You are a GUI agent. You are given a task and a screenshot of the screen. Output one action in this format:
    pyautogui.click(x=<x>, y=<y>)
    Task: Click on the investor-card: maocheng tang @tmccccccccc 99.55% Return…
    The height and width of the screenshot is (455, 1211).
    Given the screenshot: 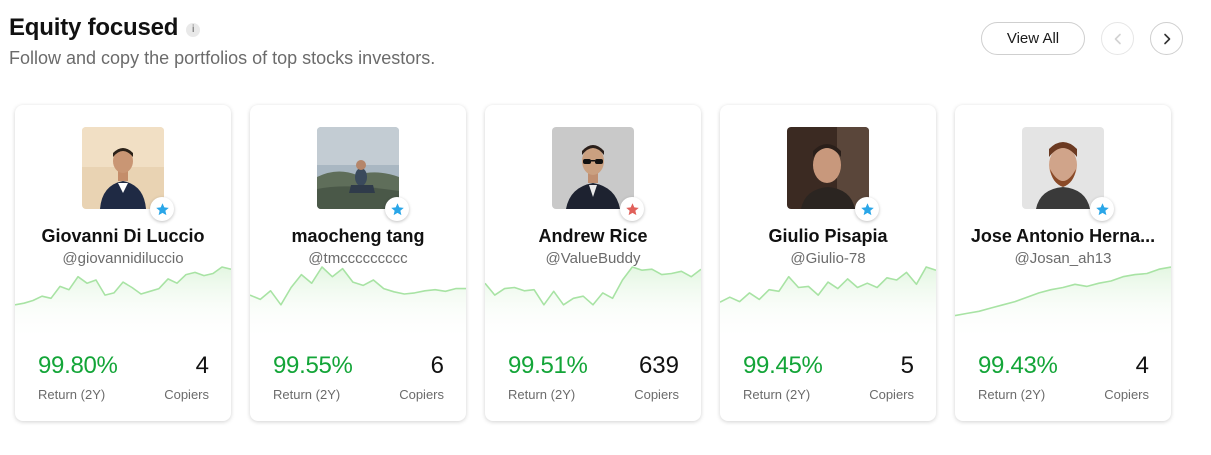 What is the action you would take?
    pyautogui.click(x=358, y=263)
    